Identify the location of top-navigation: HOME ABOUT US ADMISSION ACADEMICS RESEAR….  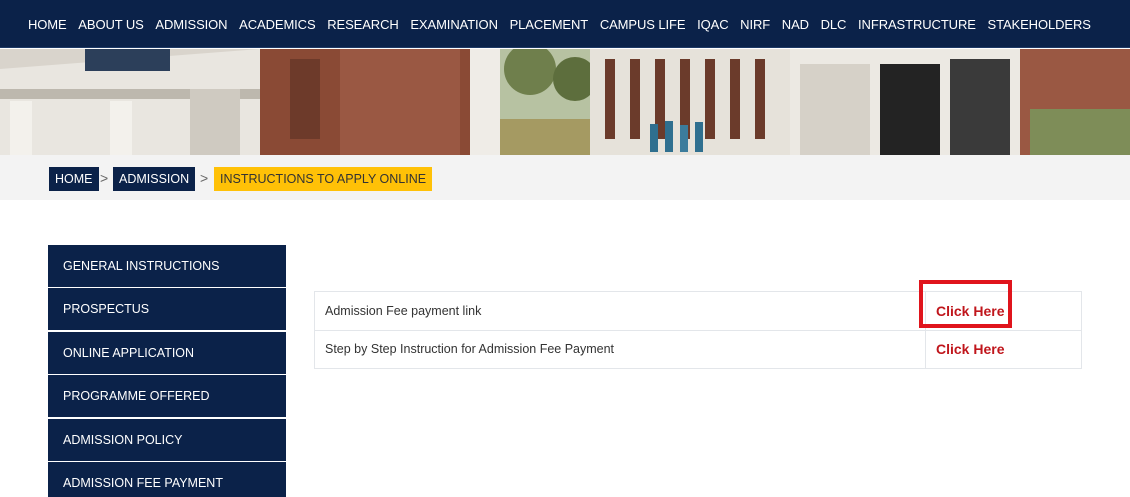
(565, 24).